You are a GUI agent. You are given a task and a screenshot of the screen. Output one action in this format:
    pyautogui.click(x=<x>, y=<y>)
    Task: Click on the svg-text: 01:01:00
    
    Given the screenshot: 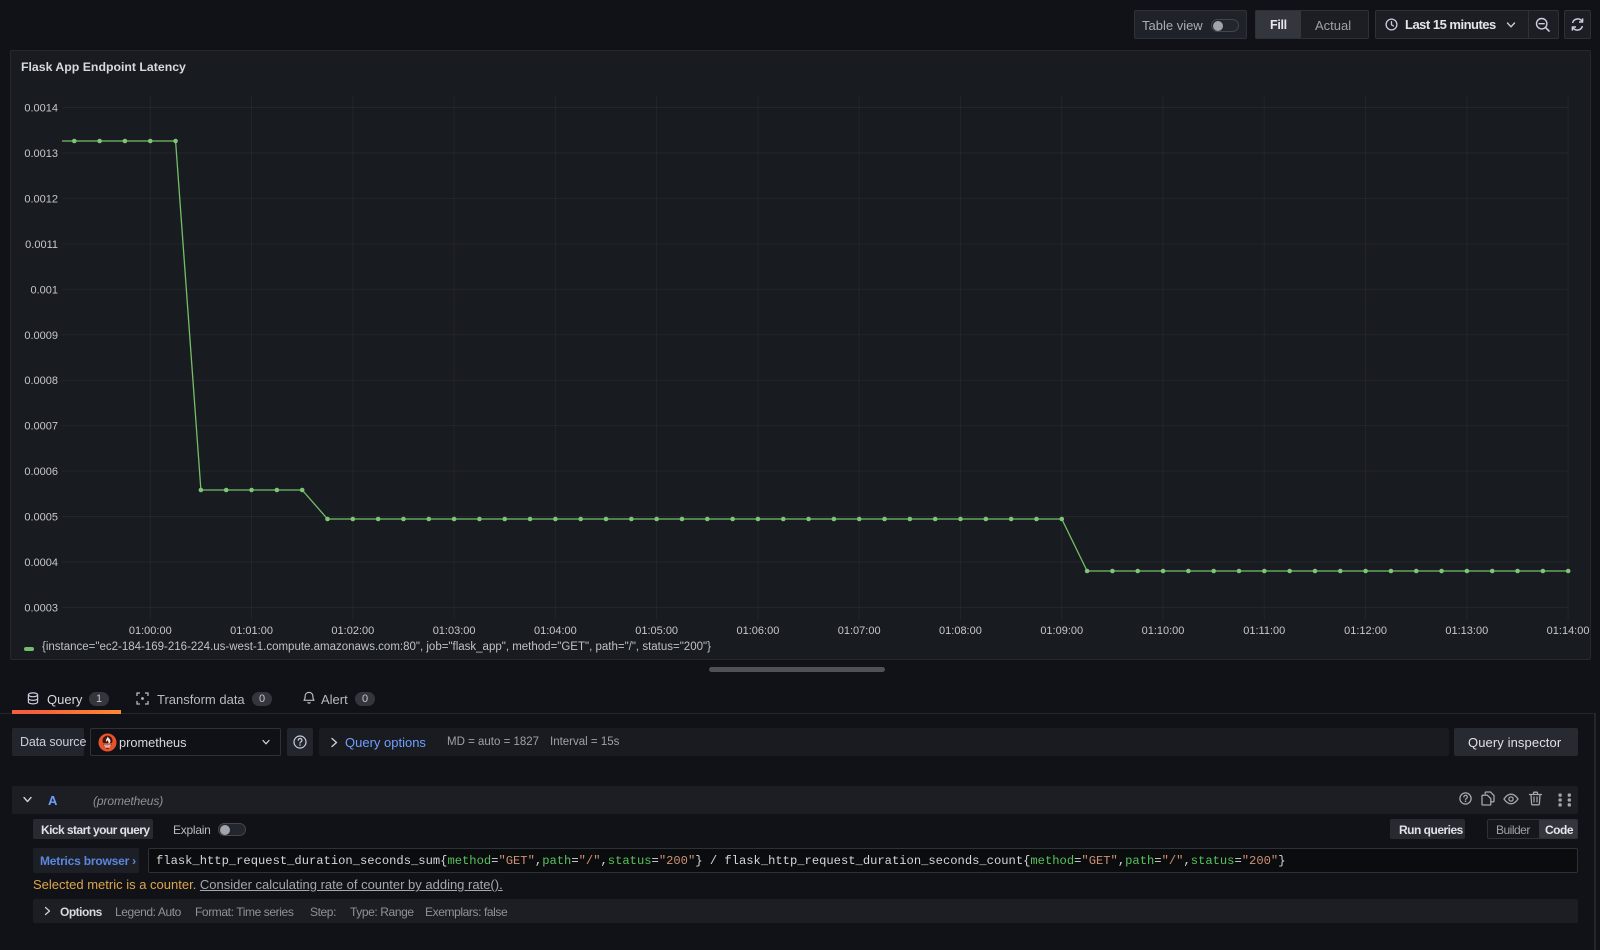 What is the action you would take?
    pyautogui.click(x=251, y=631)
    